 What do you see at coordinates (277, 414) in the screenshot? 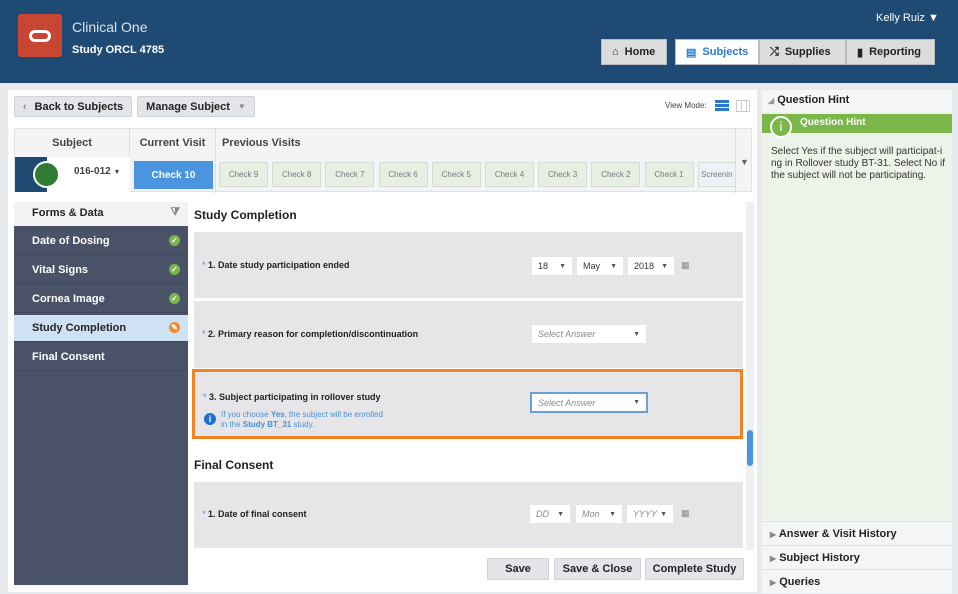
I see `help-emphasis: Yes` at bounding box center [277, 414].